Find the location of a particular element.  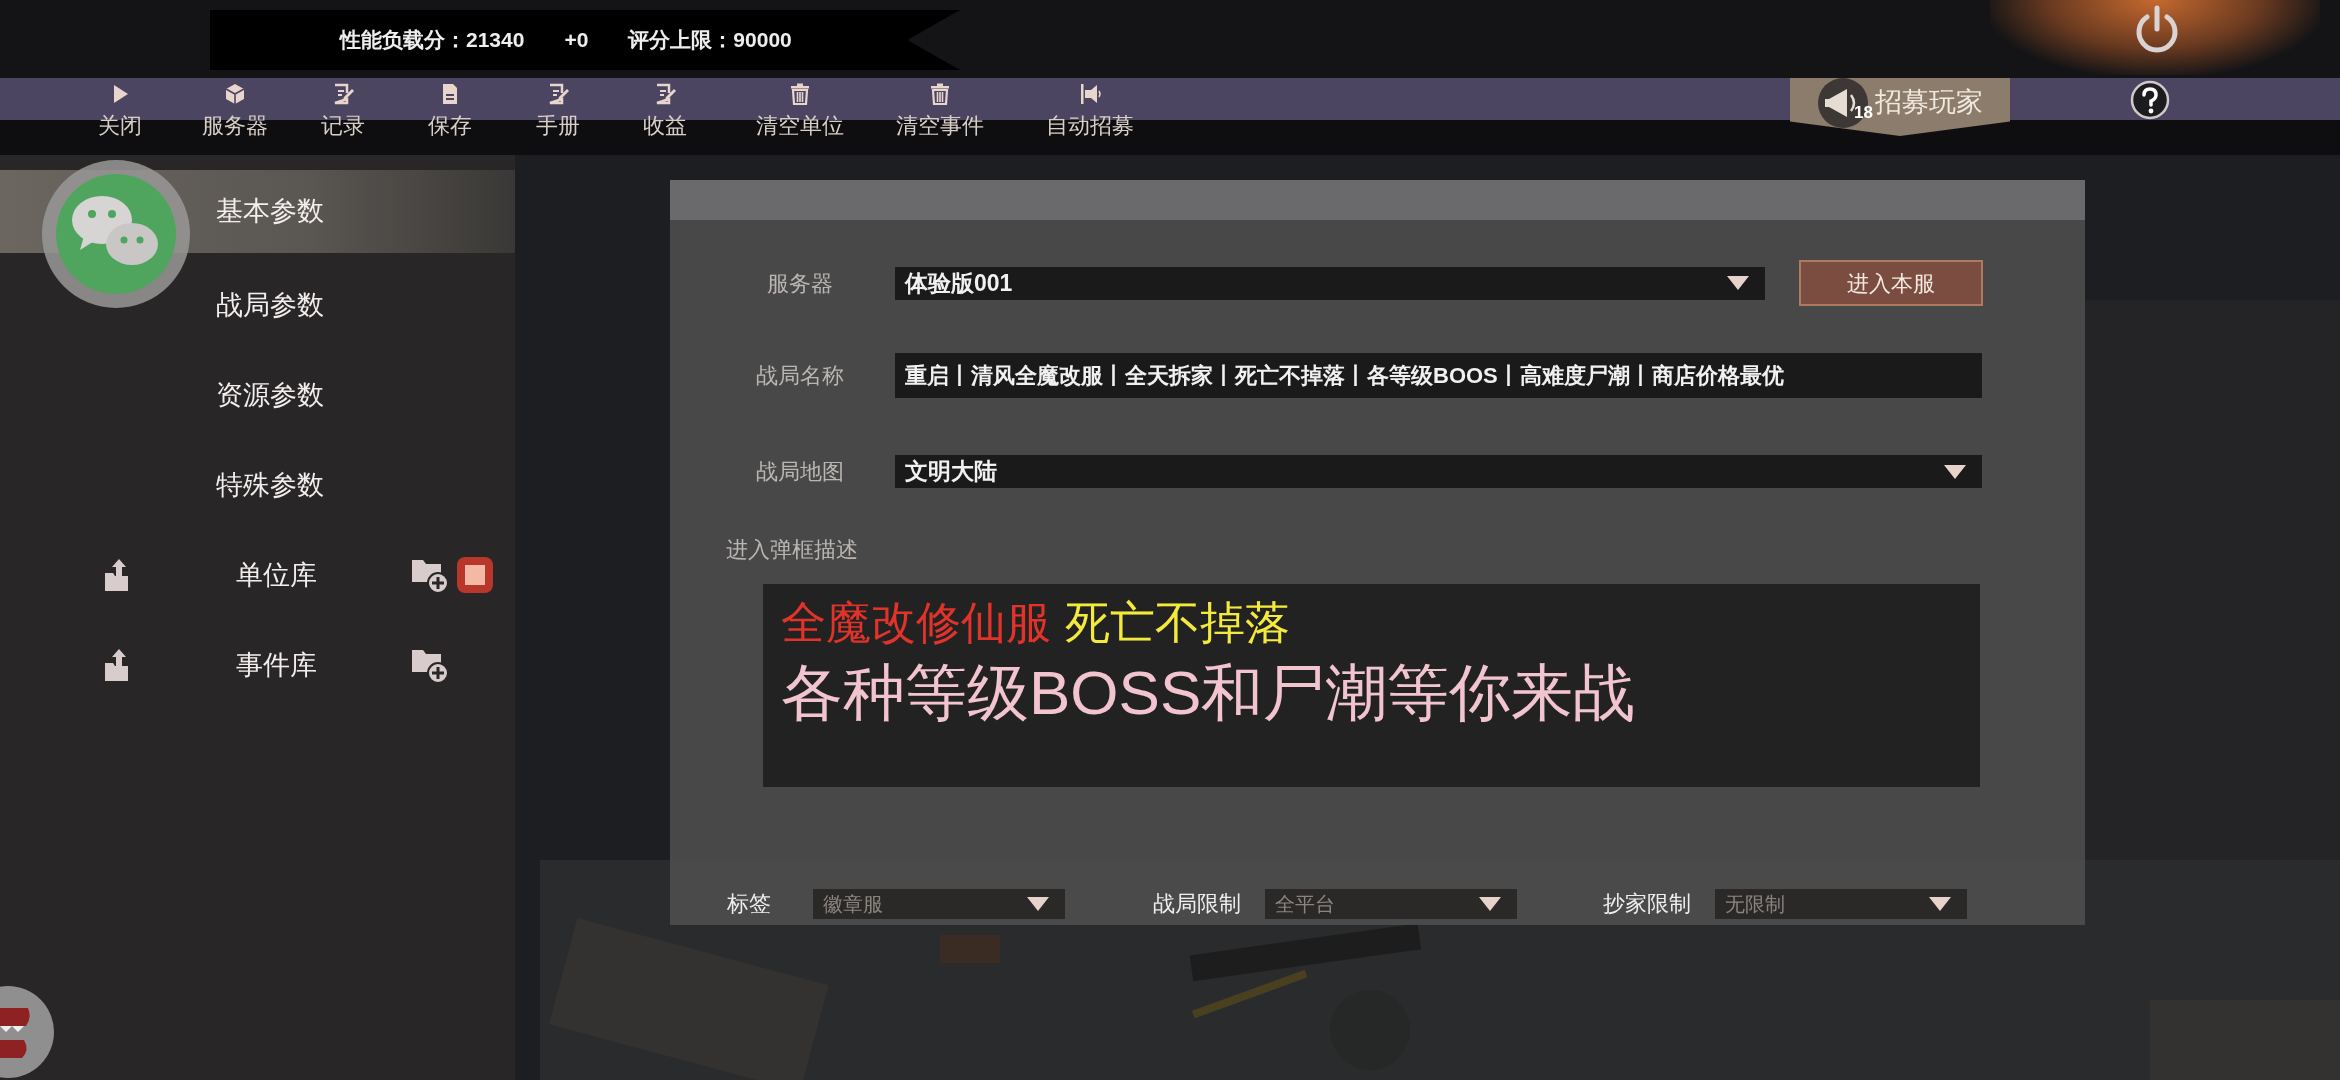

cube-icon is located at coordinates (235, 94).